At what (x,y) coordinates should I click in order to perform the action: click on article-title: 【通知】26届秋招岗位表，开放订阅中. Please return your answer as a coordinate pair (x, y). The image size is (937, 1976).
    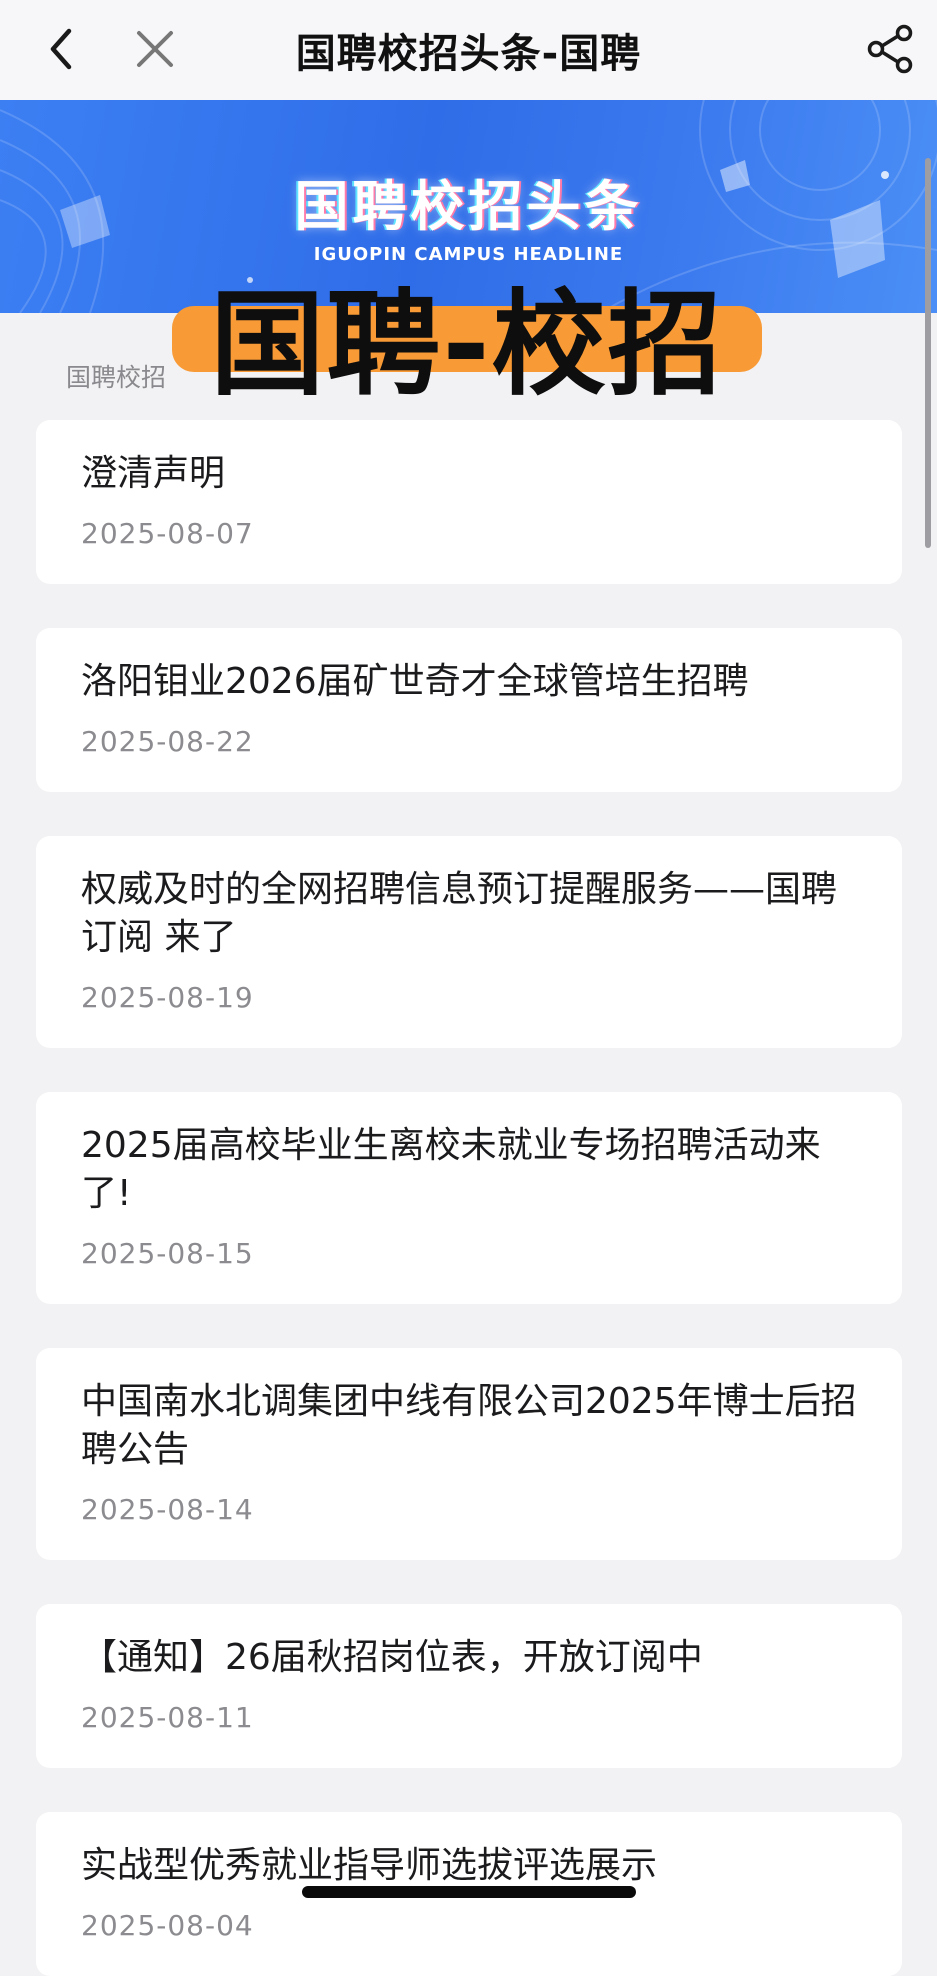
    Looking at the image, I should click on (392, 1657).